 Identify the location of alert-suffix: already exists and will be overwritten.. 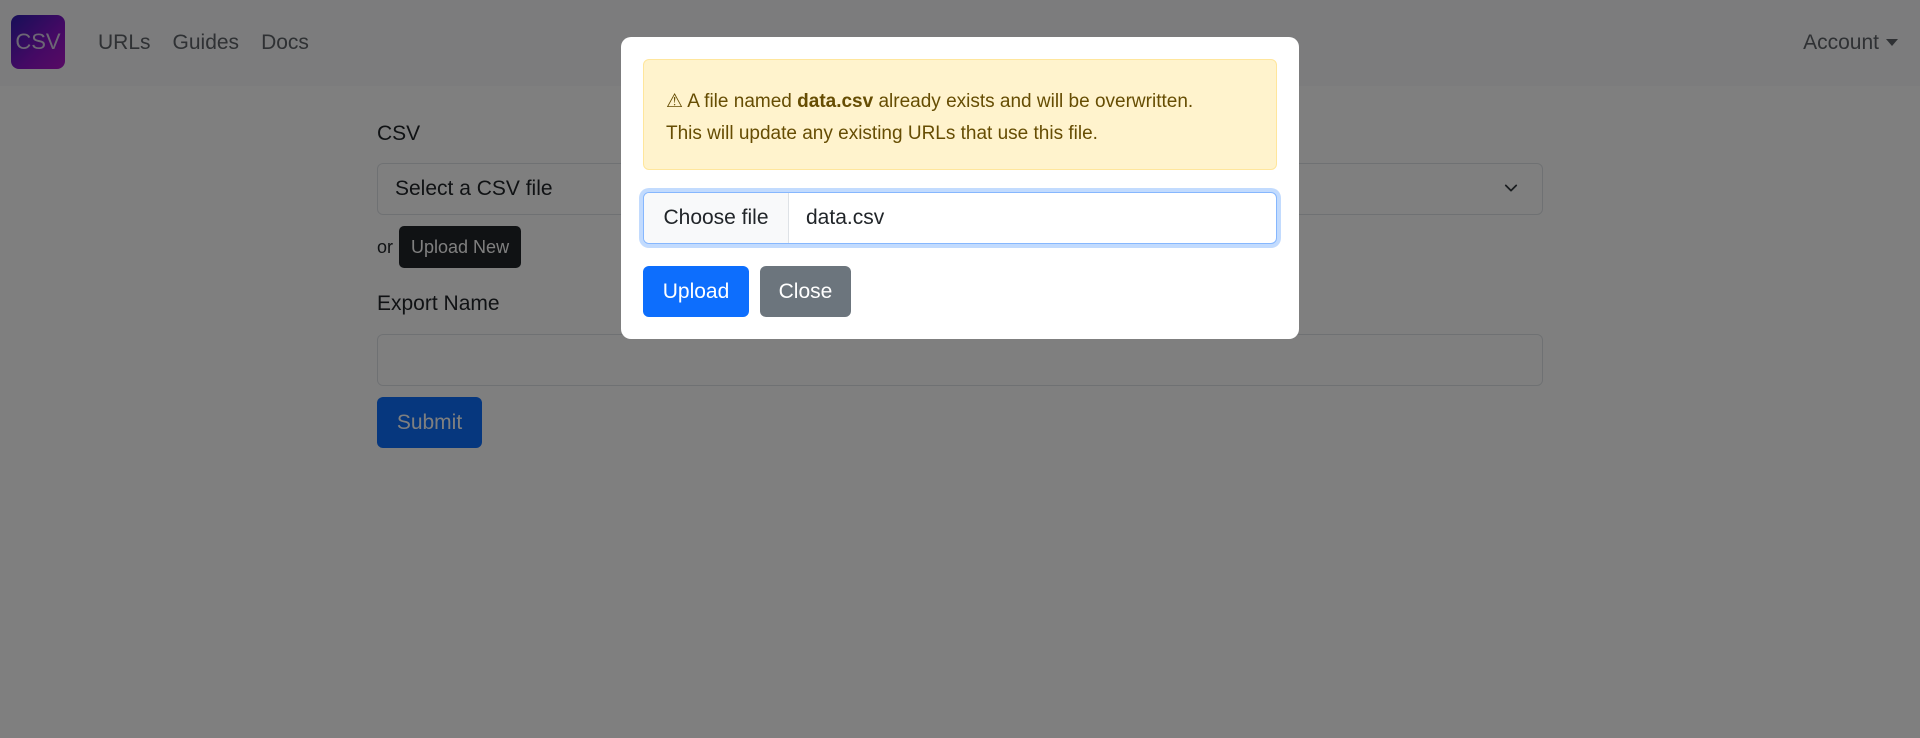
(1036, 101).